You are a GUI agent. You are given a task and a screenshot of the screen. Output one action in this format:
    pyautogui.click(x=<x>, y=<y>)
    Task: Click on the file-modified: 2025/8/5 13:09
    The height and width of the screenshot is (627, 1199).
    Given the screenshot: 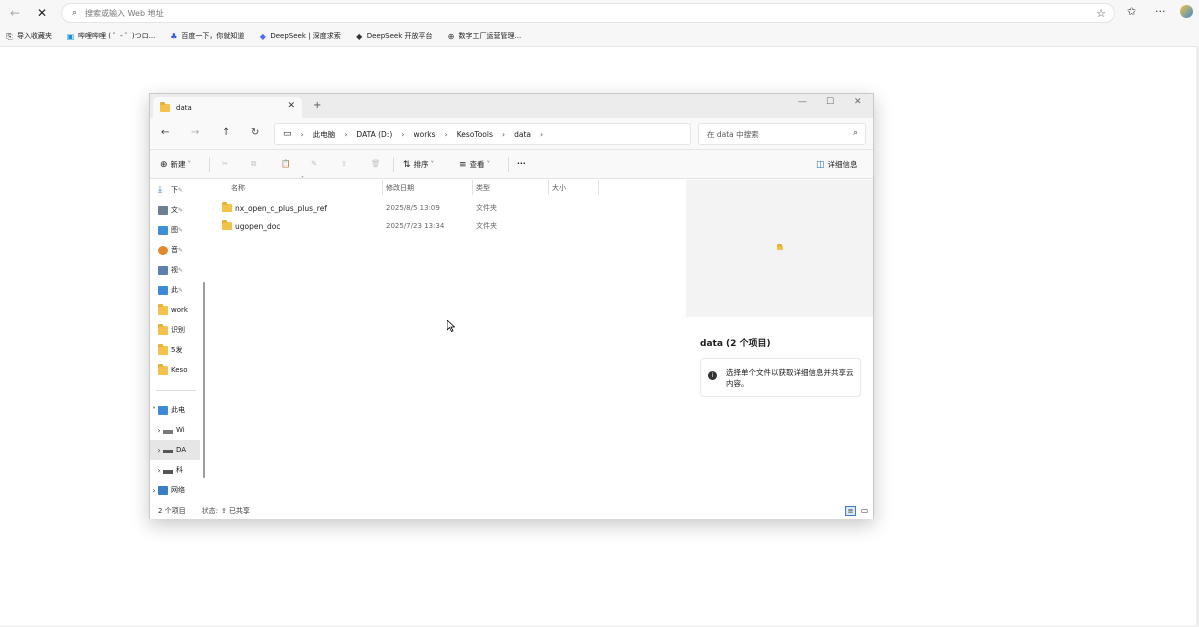 What is the action you would take?
    pyautogui.click(x=413, y=208)
    